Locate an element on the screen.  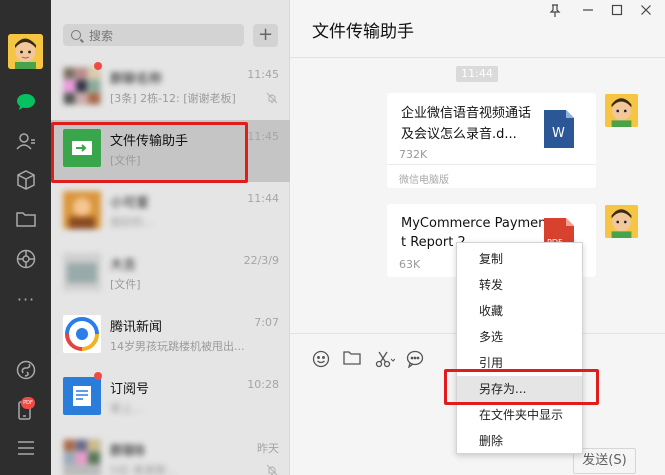
menu-item-forward: 转发 is located at coordinates (519, 285).